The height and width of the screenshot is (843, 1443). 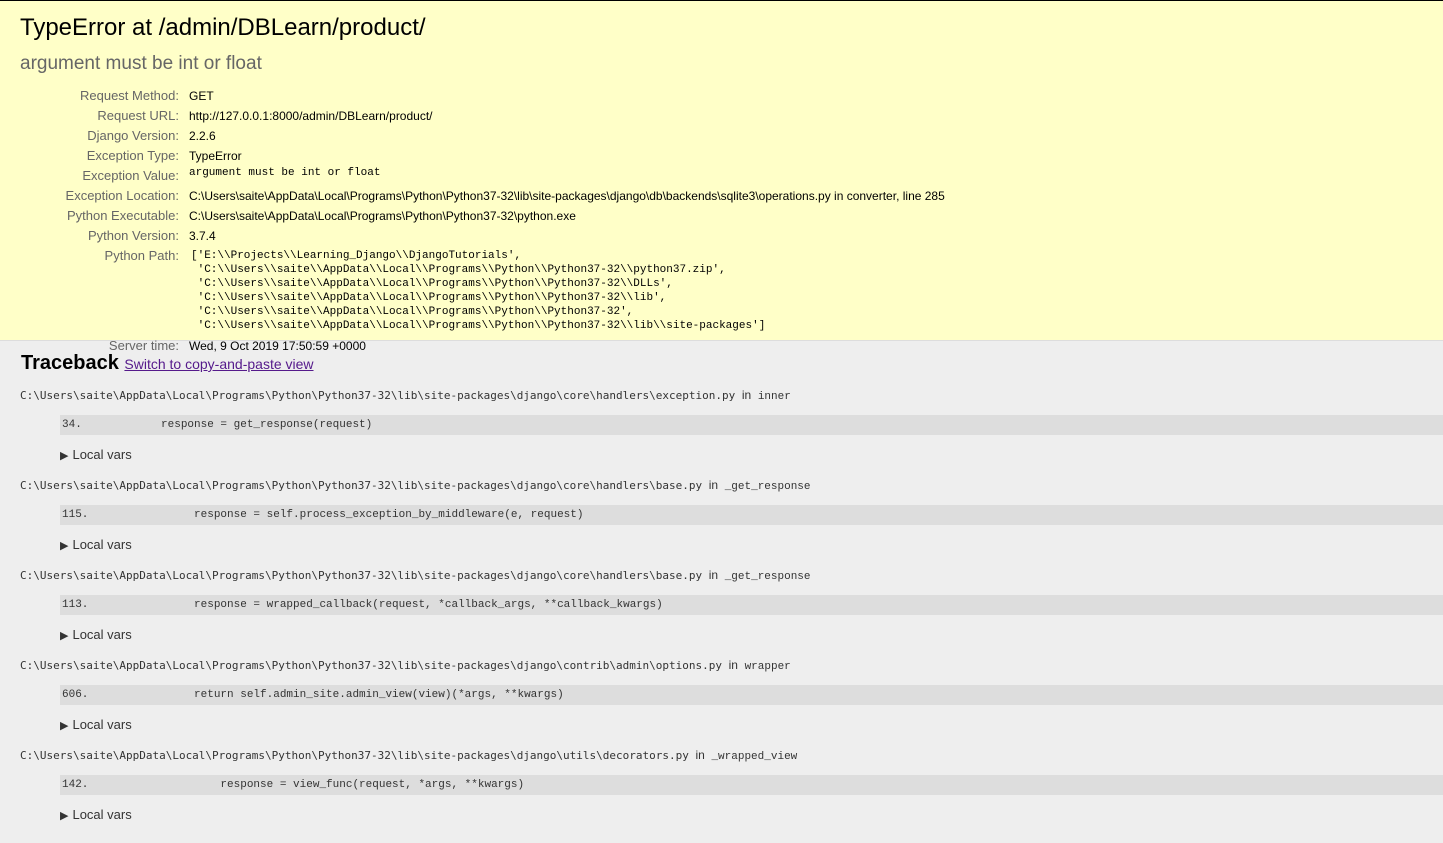 What do you see at coordinates (223, 27) in the screenshot?
I see `page-title: TypeError at /admin/DBLearn/product/` at bounding box center [223, 27].